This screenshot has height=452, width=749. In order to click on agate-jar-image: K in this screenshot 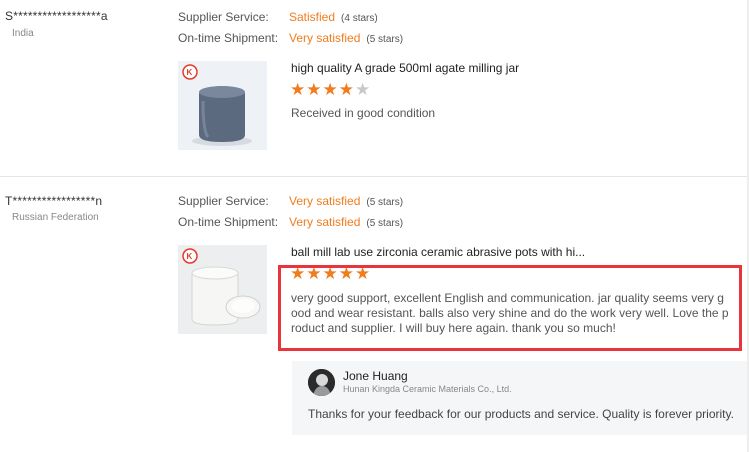, I will do `click(222, 105)`.